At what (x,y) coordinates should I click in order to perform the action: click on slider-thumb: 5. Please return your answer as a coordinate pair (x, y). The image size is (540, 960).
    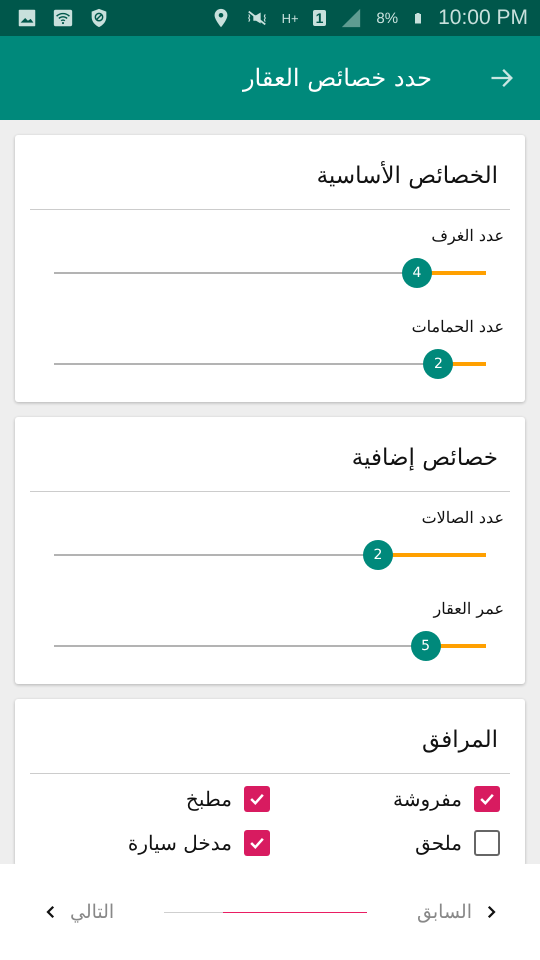
    Looking at the image, I should click on (425, 646).